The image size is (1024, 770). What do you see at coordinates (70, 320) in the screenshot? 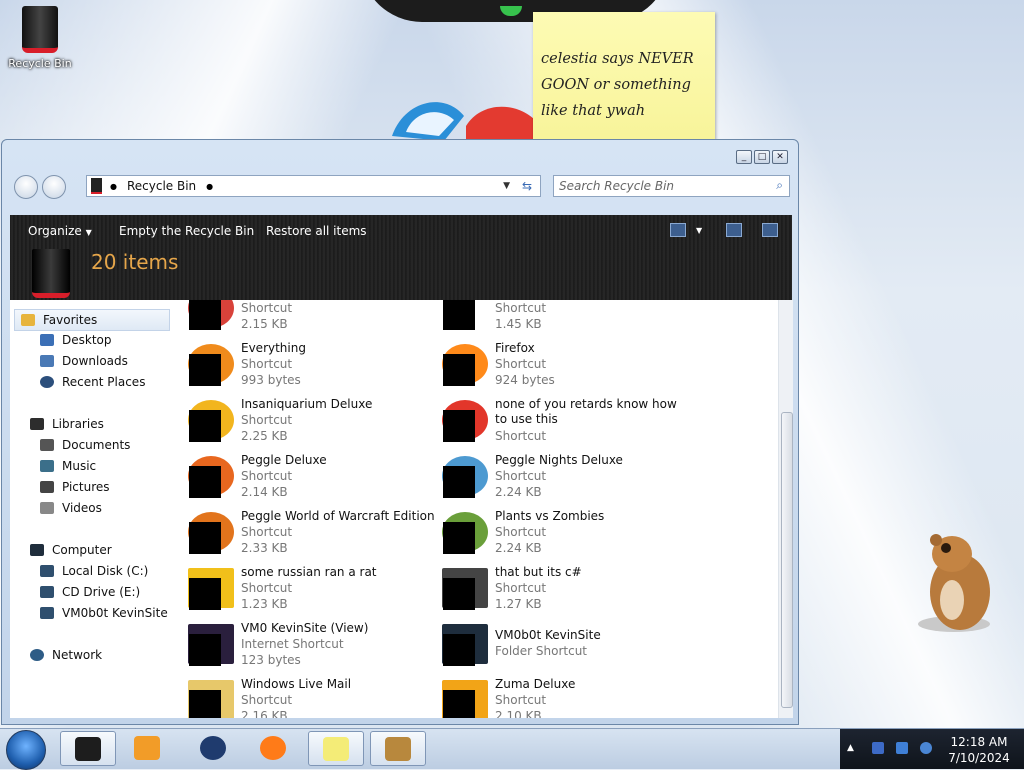
I see `nav-label: Favorites` at bounding box center [70, 320].